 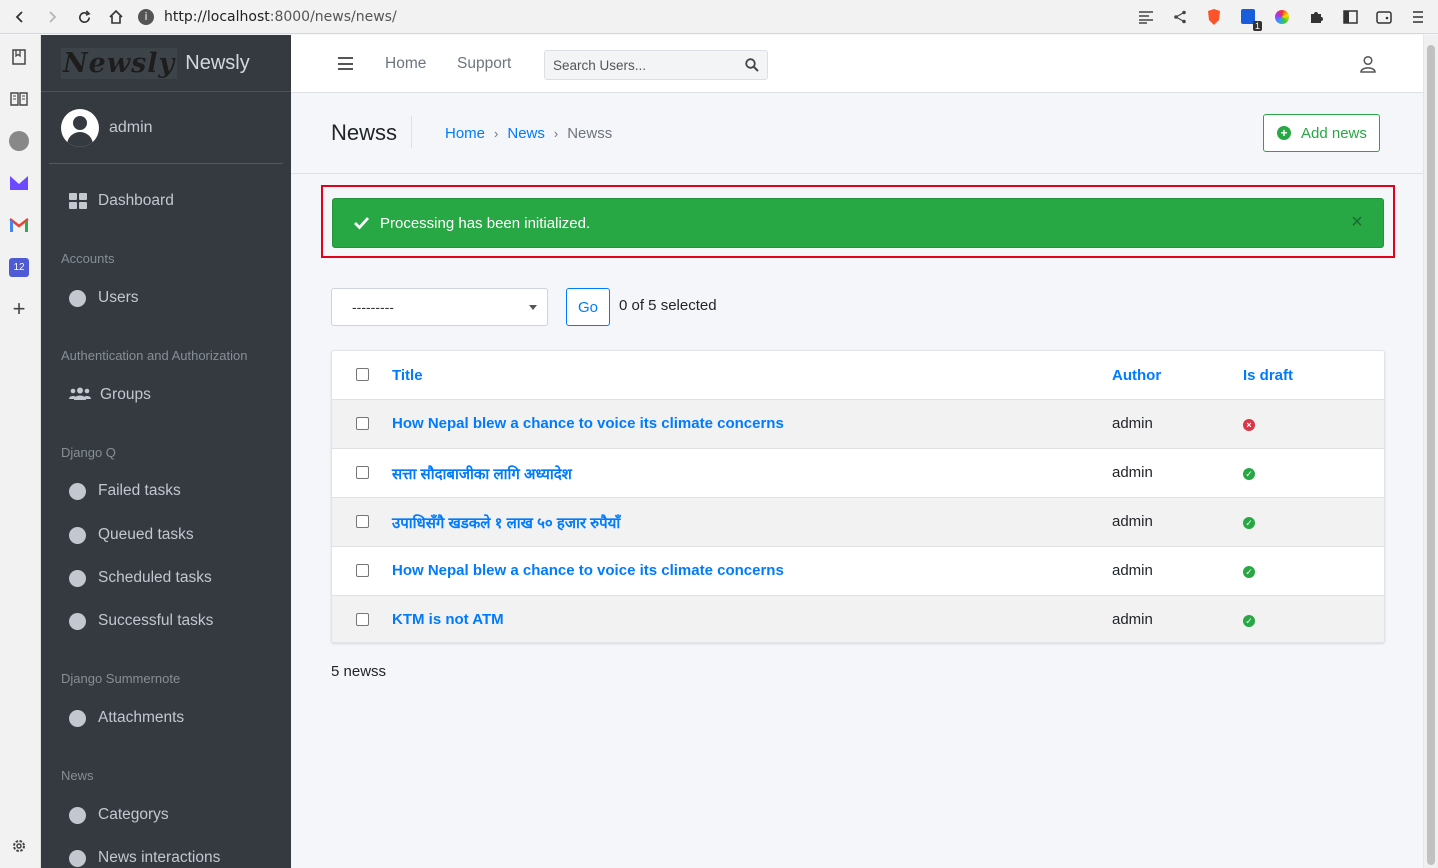 I want to click on page-scrollbar, so click(x=1430, y=451).